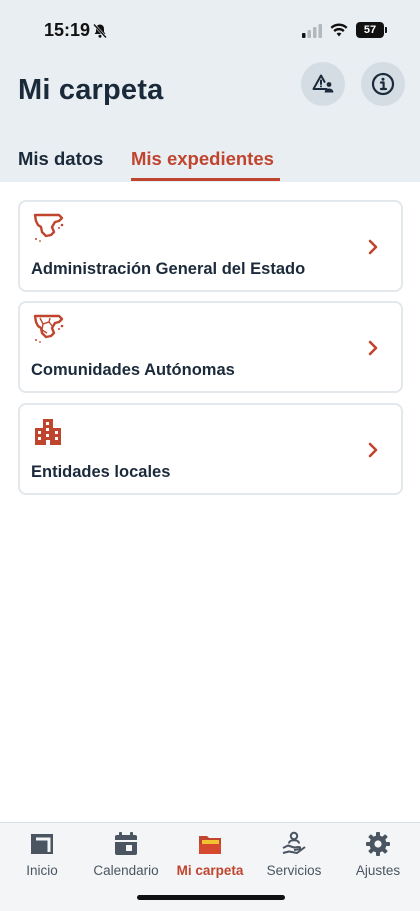 The width and height of the screenshot is (420, 911). What do you see at coordinates (210, 246) in the screenshot?
I see `card-administracion-general: Administración General del Estado` at bounding box center [210, 246].